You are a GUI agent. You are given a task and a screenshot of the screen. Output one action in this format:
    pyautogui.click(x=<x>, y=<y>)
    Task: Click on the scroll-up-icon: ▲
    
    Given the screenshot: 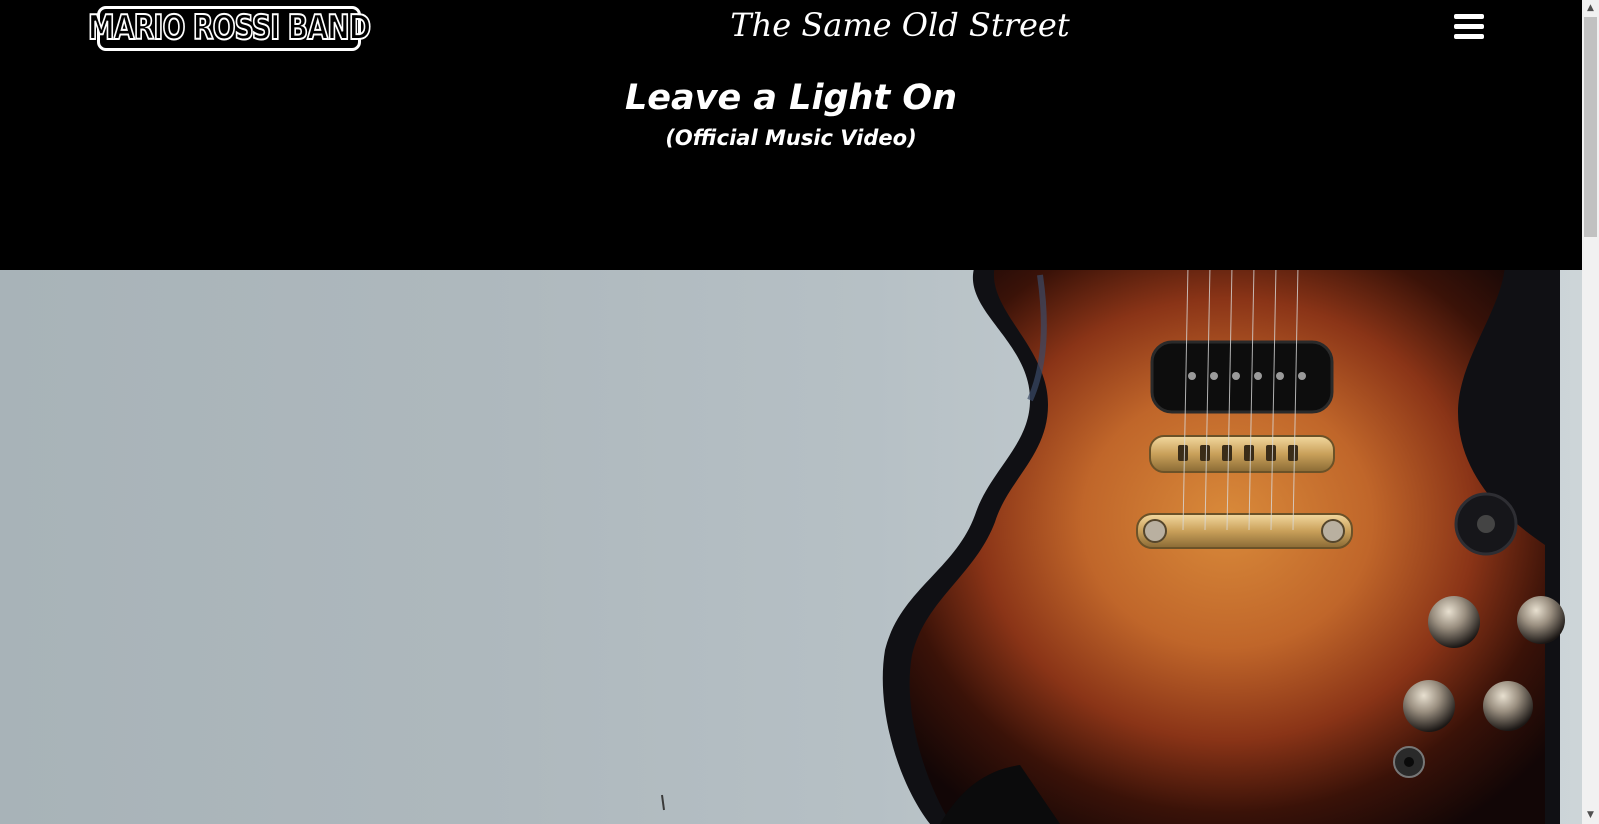 What is the action you would take?
    pyautogui.click(x=1590, y=8)
    